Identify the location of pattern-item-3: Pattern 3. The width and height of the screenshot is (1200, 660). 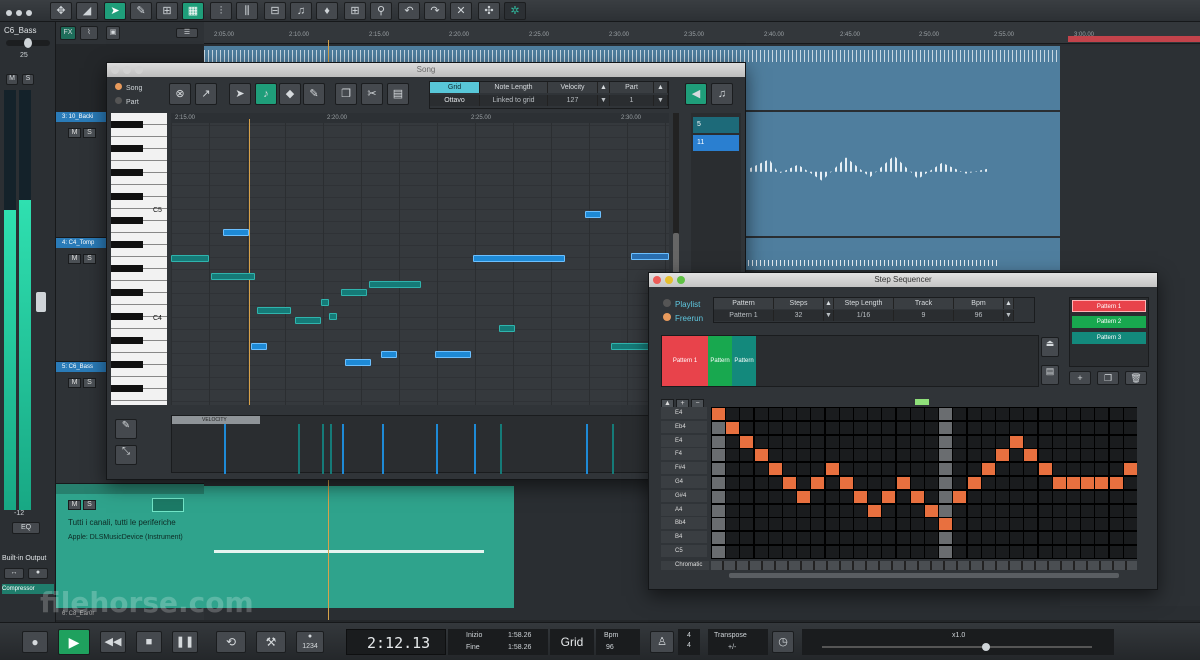
(1109, 338).